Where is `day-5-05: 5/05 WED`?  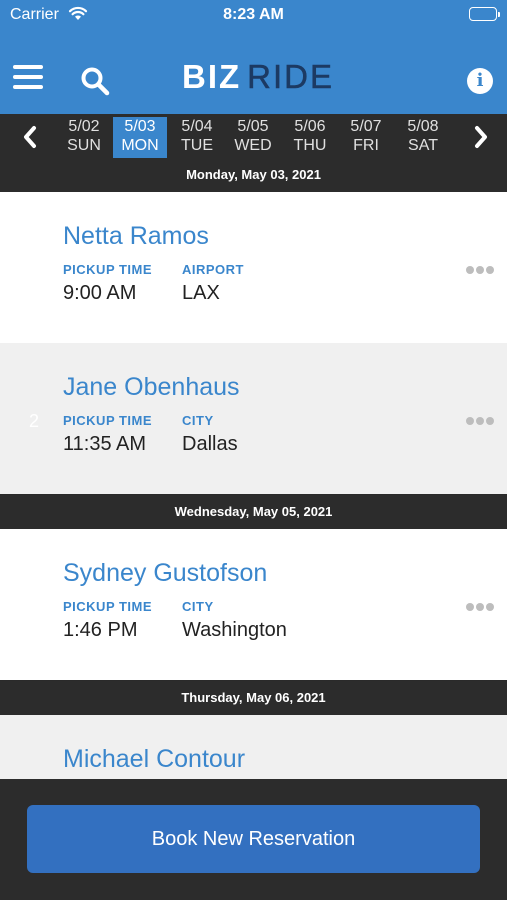
day-5-05: 5/05 WED is located at coordinates (253, 137).